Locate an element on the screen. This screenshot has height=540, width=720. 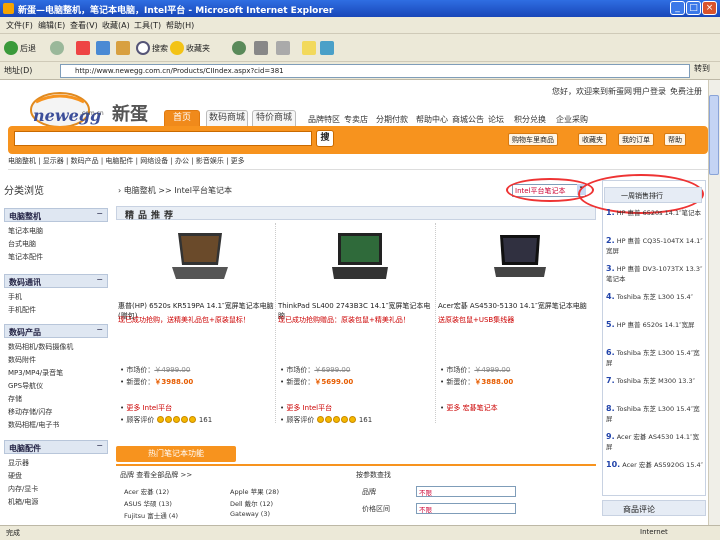
category-item: 移动存储/闪存 is located at coordinates (30, 412).